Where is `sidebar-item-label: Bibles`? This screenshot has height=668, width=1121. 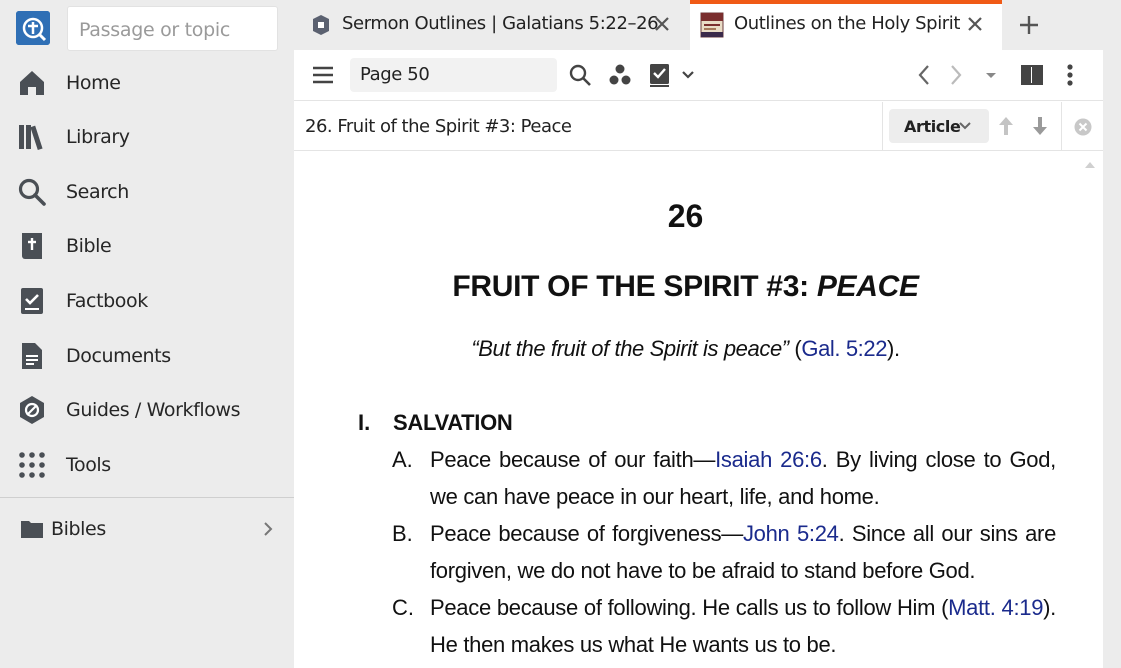
sidebar-item-label: Bibles is located at coordinates (78, 529).